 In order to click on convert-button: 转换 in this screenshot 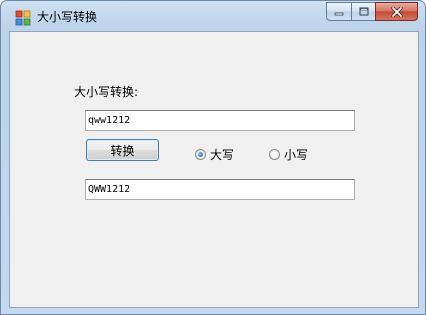, I will do `click(122, 150)`.